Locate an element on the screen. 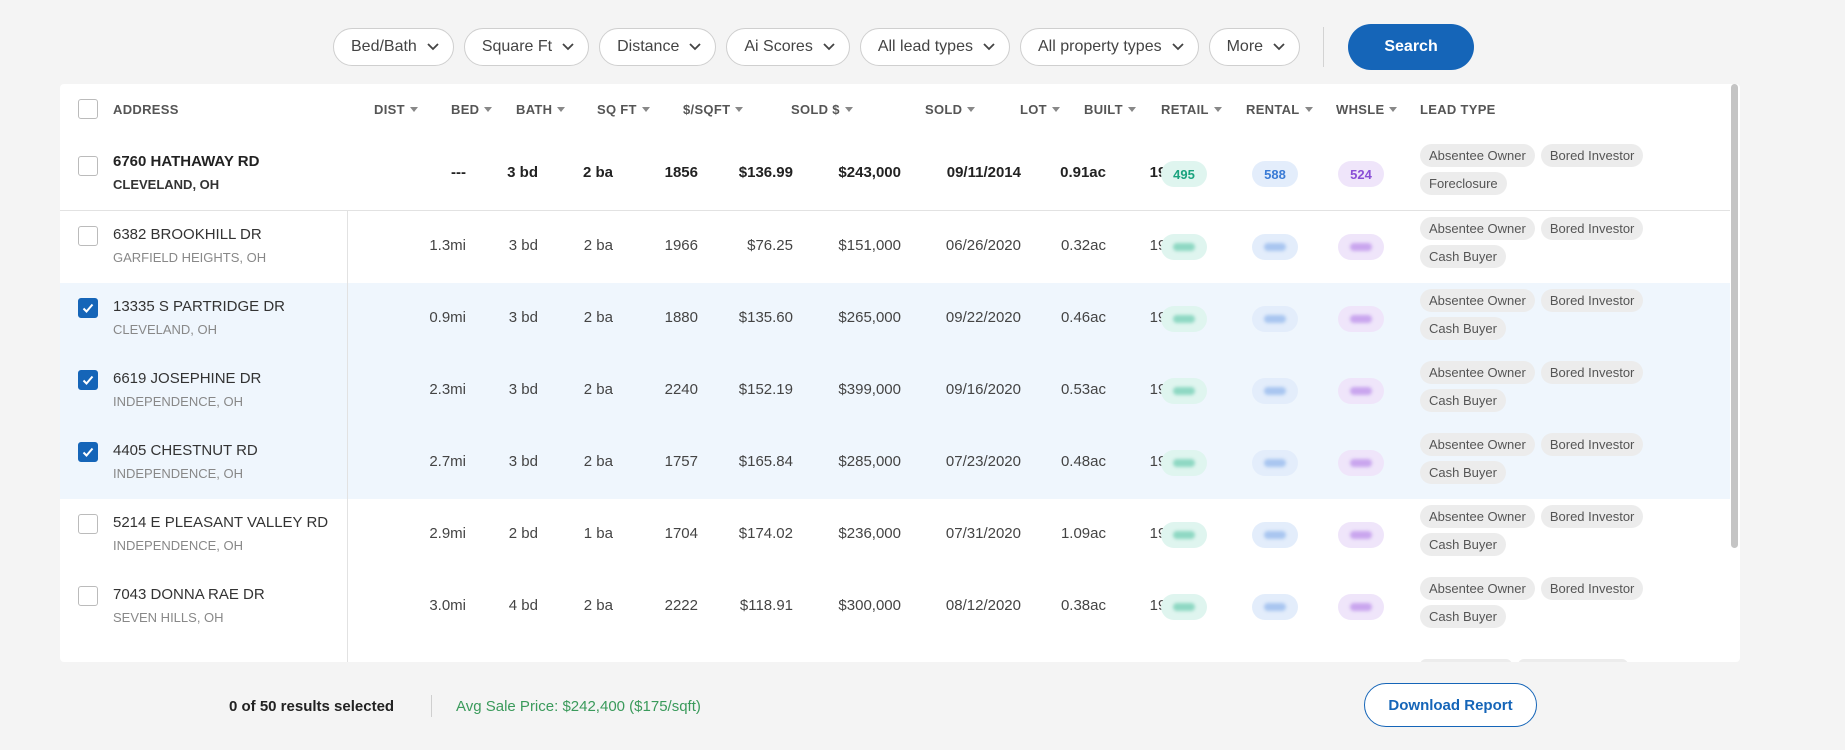 The image size is (1845, 750). row-dist: 2.7mi is located at coordinates (447, 461).